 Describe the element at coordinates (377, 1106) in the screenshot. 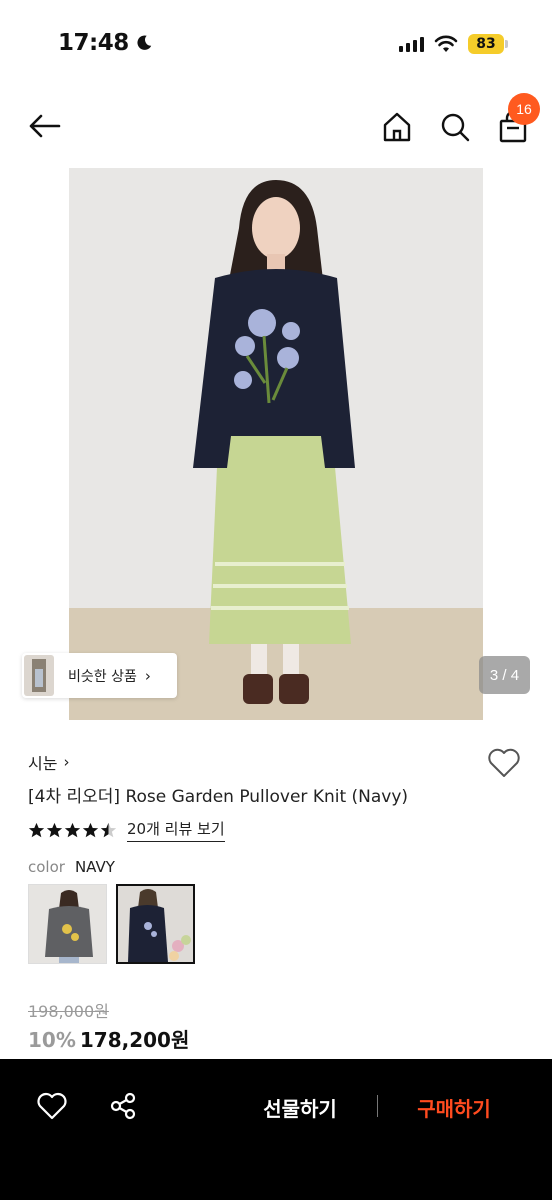

I see `divider` at that location.